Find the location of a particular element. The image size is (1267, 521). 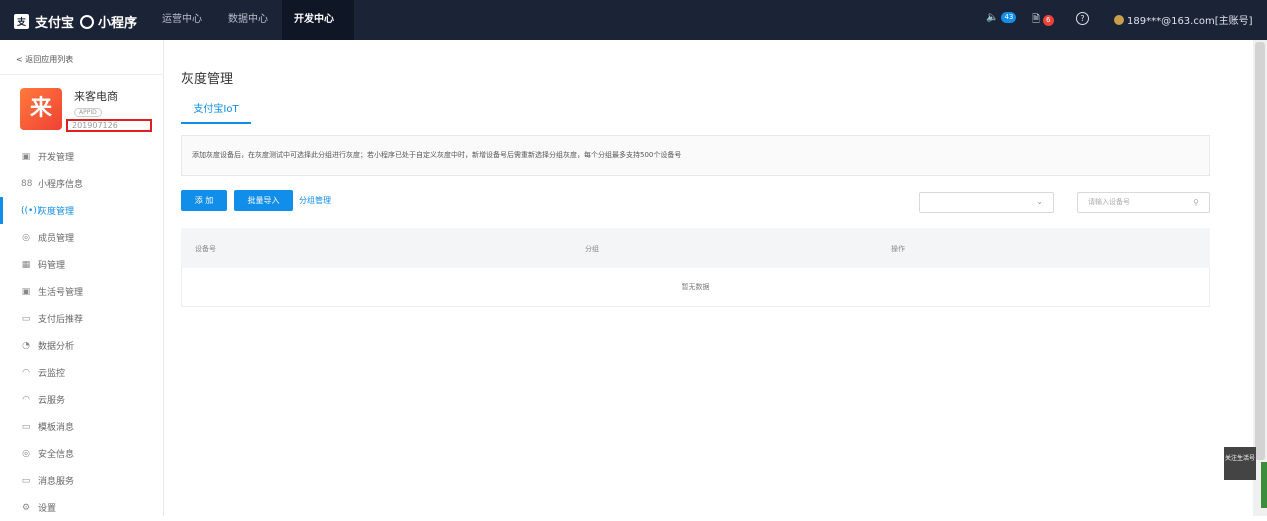

sidebar-item-label: 数据分析 is located at coordinates (56, 347).